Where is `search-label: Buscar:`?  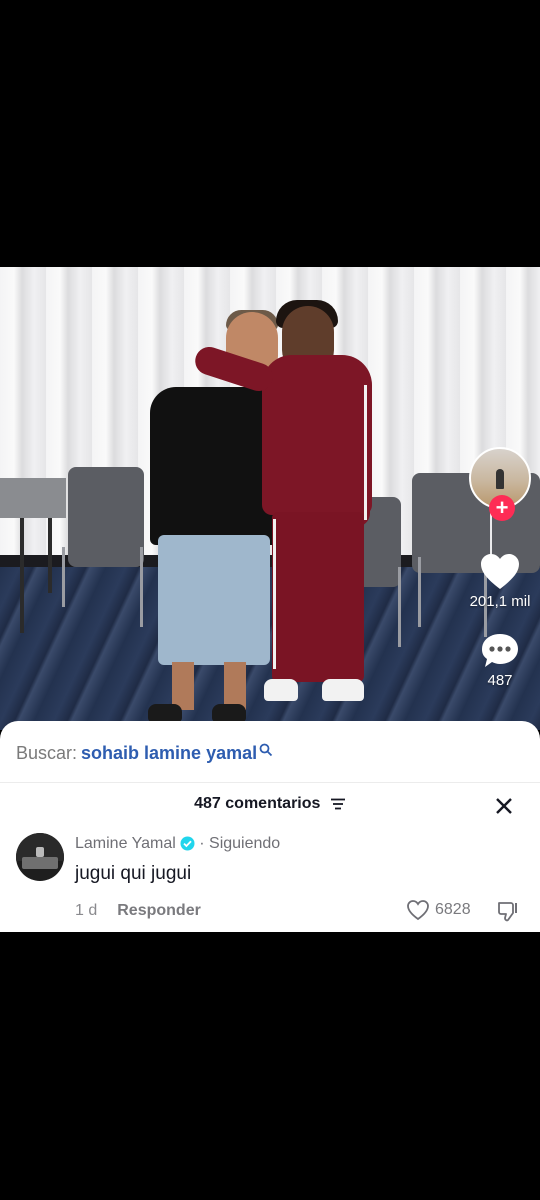
search-label: Buscar: is located at coordinates (47, 753).